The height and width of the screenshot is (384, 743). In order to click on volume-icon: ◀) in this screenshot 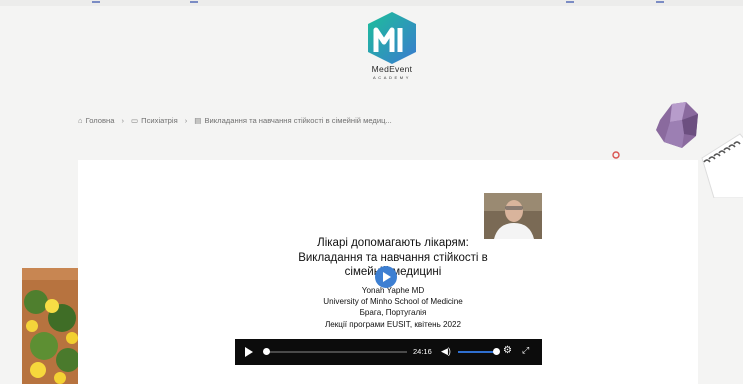, I will do `click(446, 351)`.